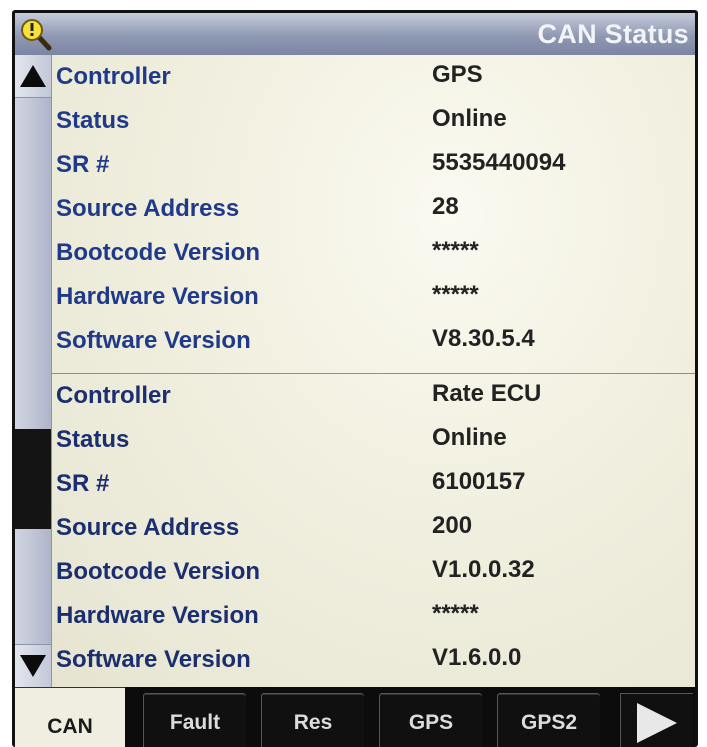 The image size is (707, 747). I want to click on info-row: Software Version V1.6.0.0, so click(373, 660).